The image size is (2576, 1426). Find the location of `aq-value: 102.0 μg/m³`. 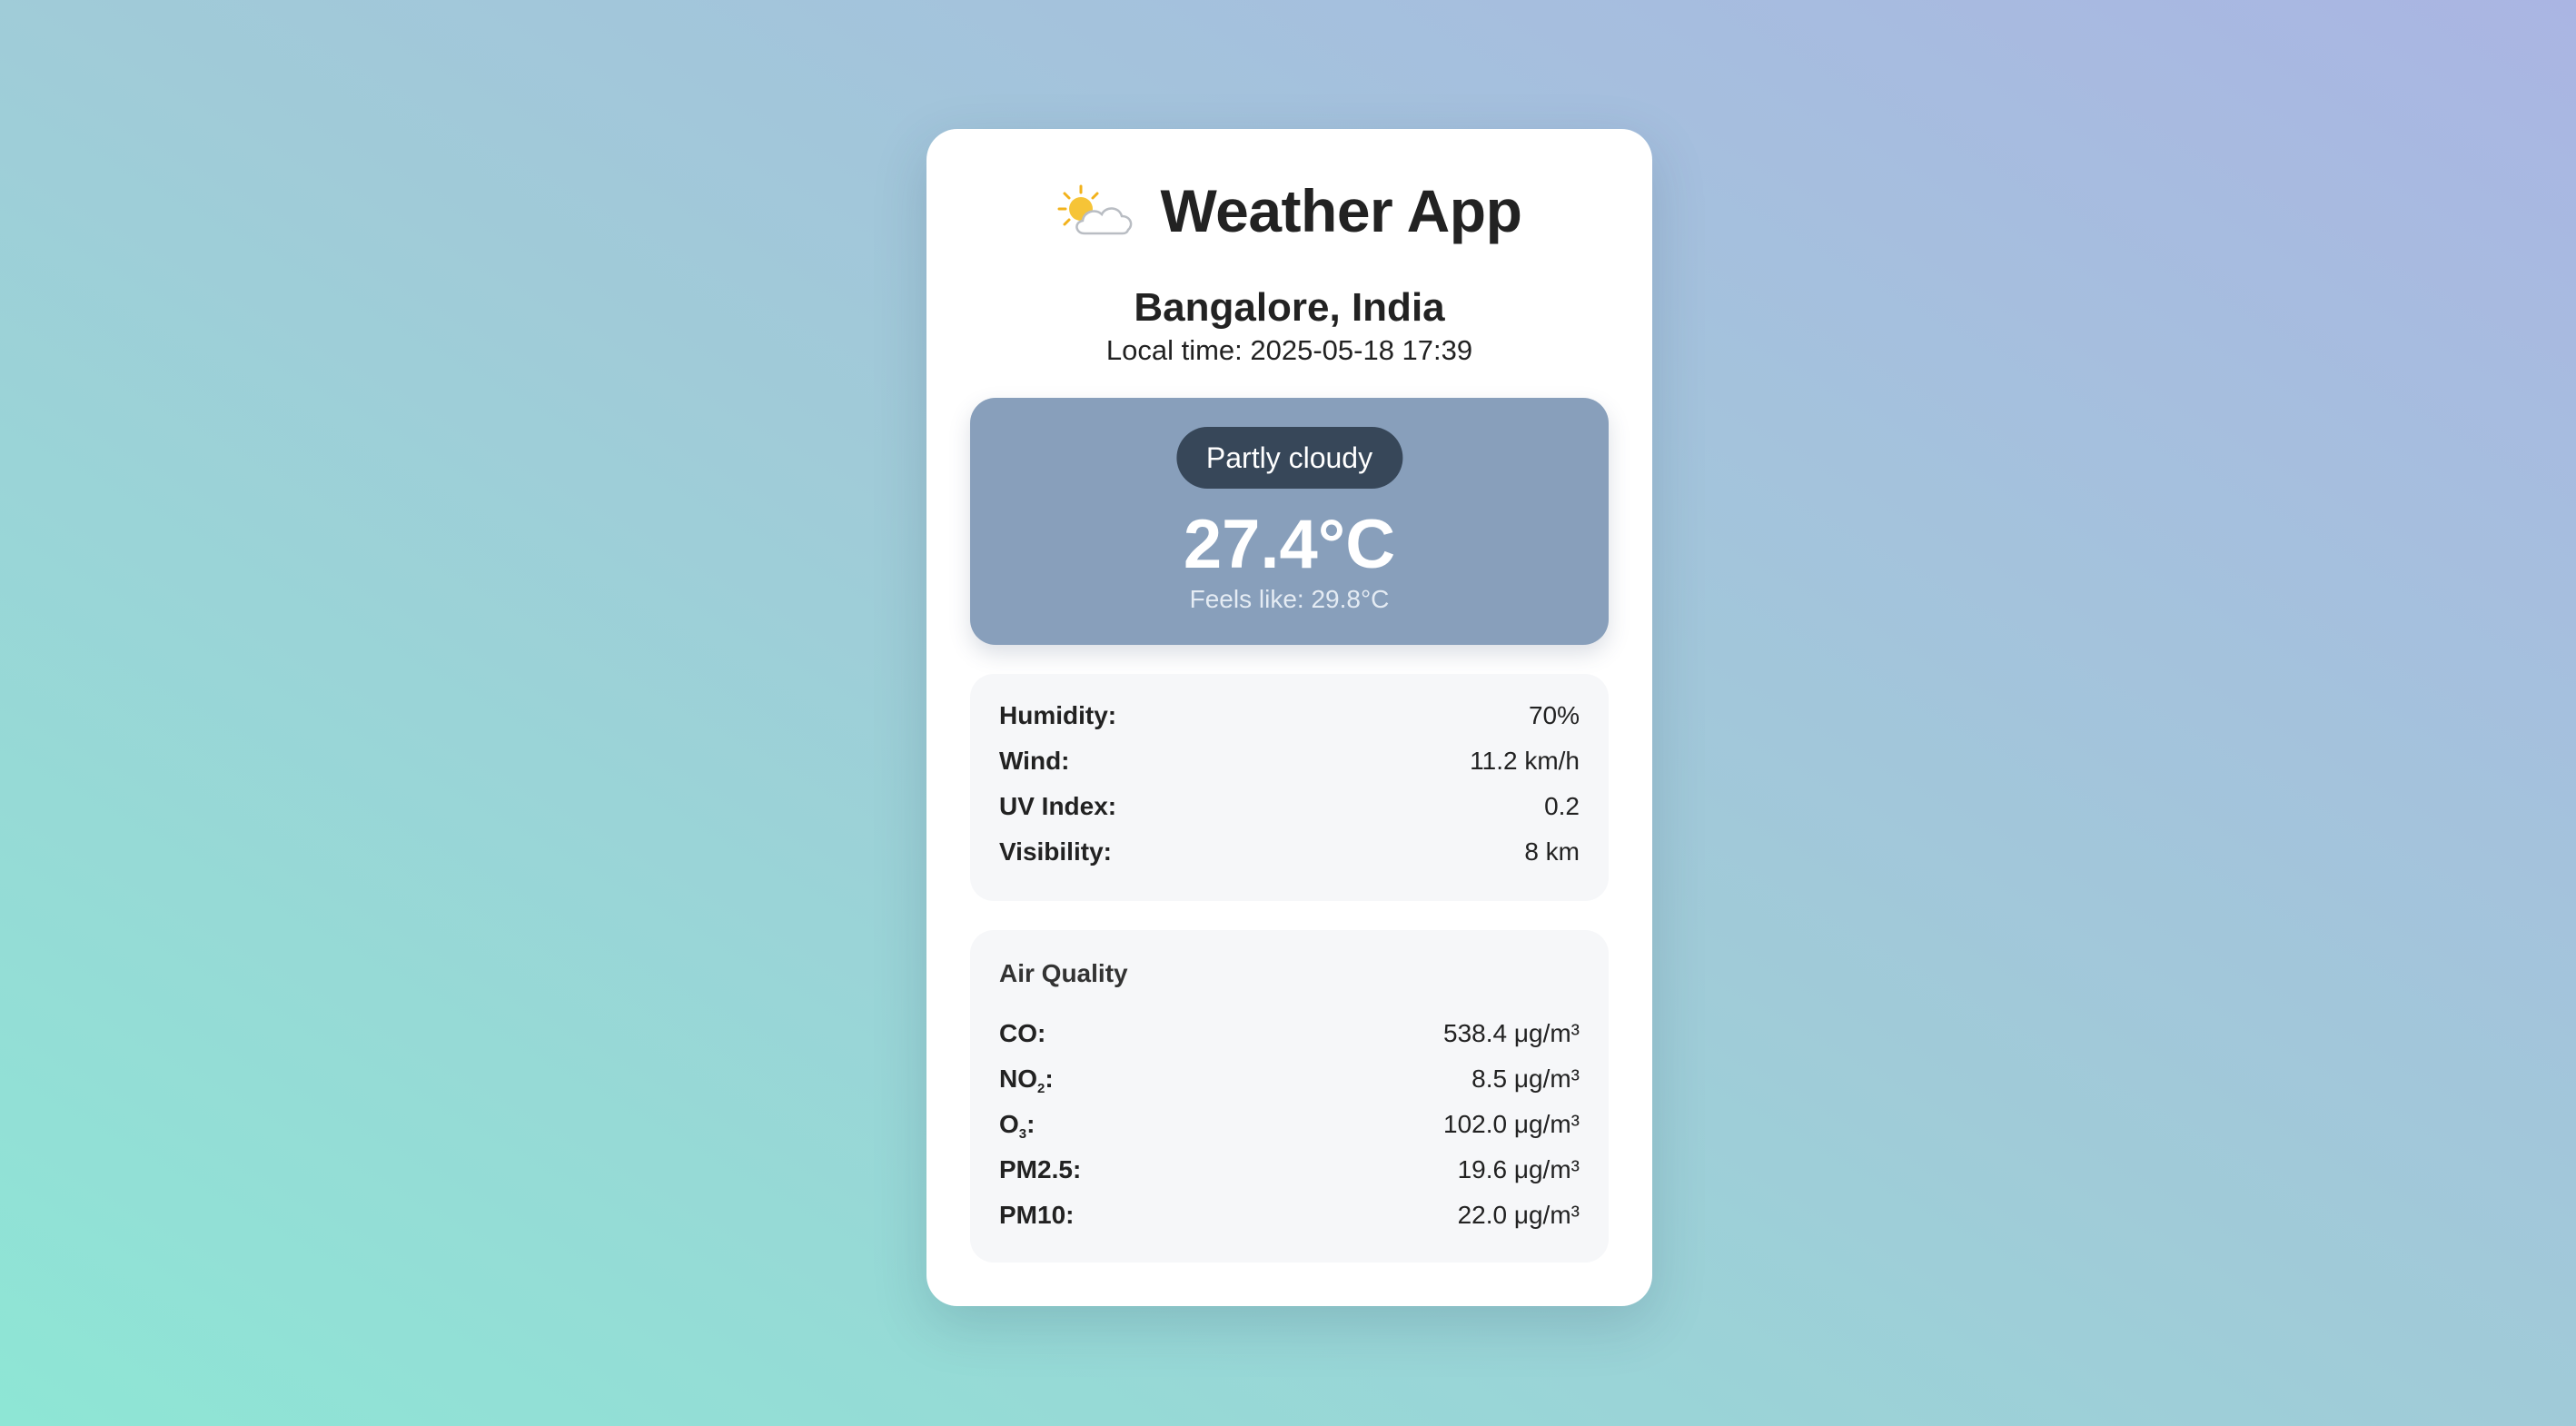

aq-value: 102.0 μg/m³ is located at coordinates (1511, 1124).